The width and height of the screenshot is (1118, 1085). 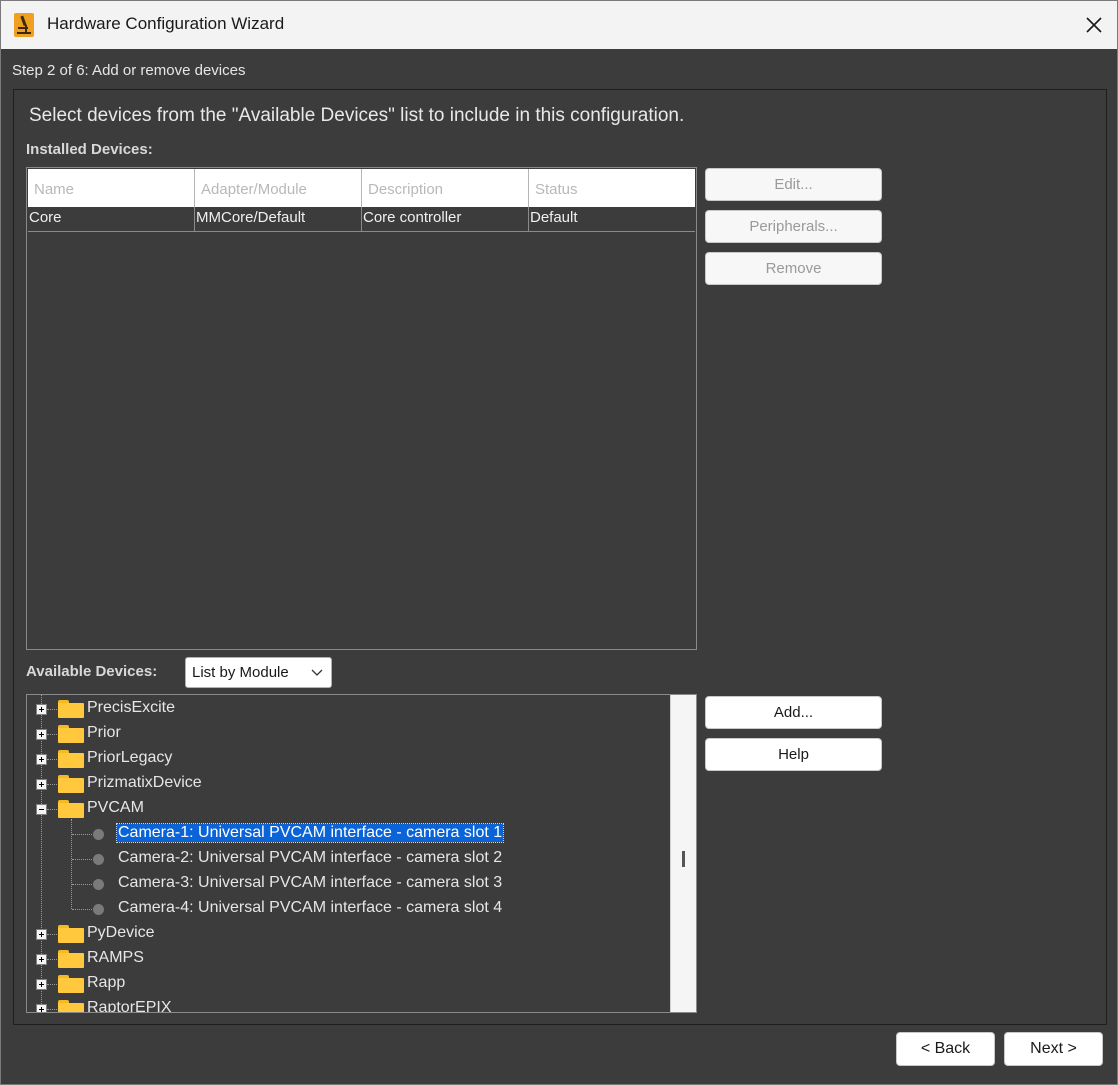 What do you see at coordinates (347, 709) in the screenshot?
I see `tree-node-precisexcite: PrecisExcite` at bounding box center [347, 709].